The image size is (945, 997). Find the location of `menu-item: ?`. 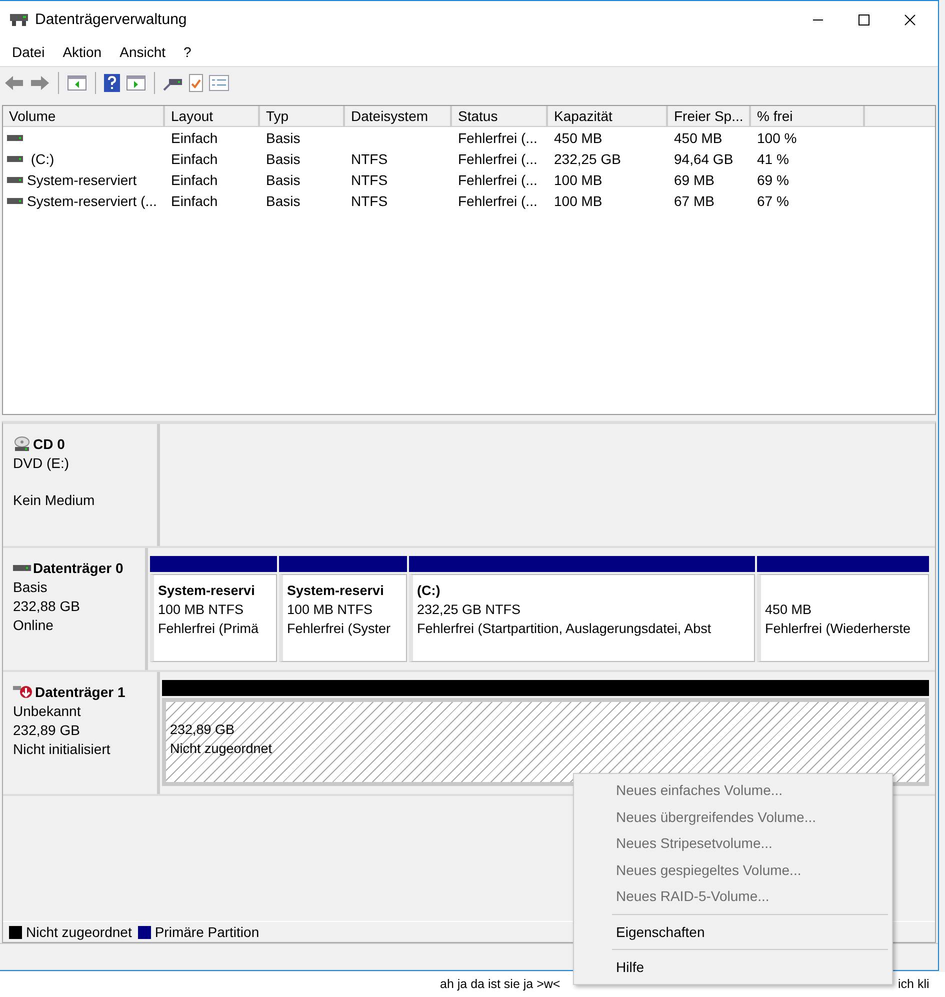

menu-item: ? is located at coordinates (188, 52).